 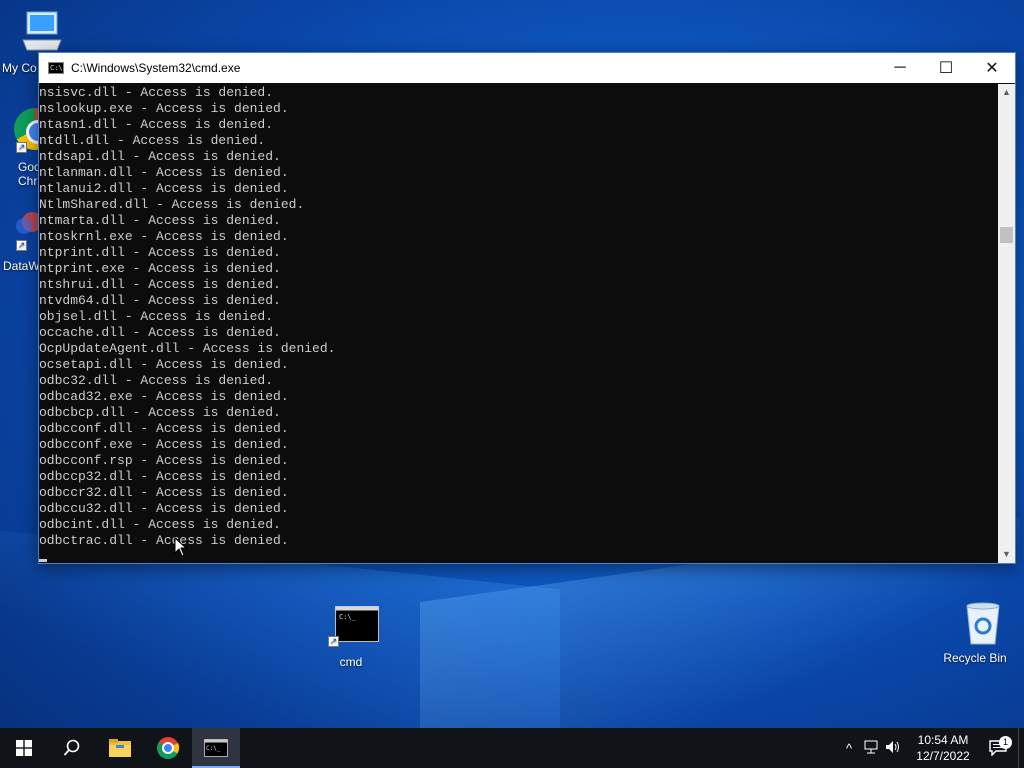 I want to click on clock-date: 12/7/2022, so click(x=943, y=756).